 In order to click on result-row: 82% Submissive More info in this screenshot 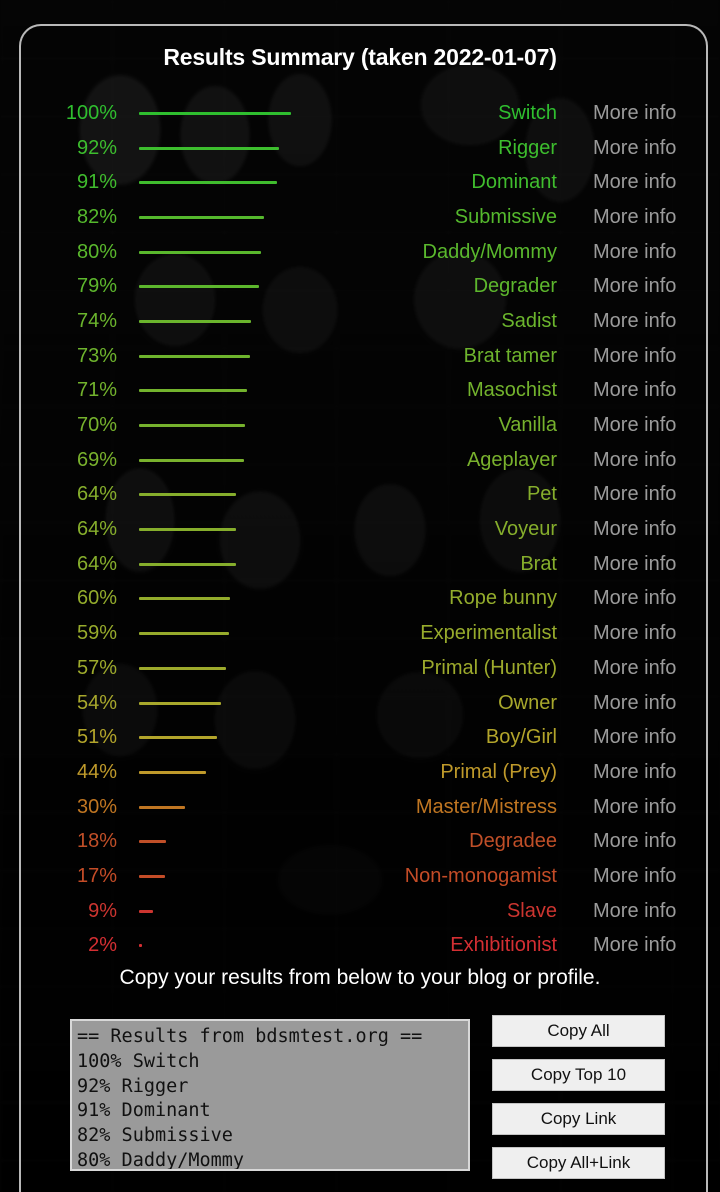, I will do `click(362, 217)`.